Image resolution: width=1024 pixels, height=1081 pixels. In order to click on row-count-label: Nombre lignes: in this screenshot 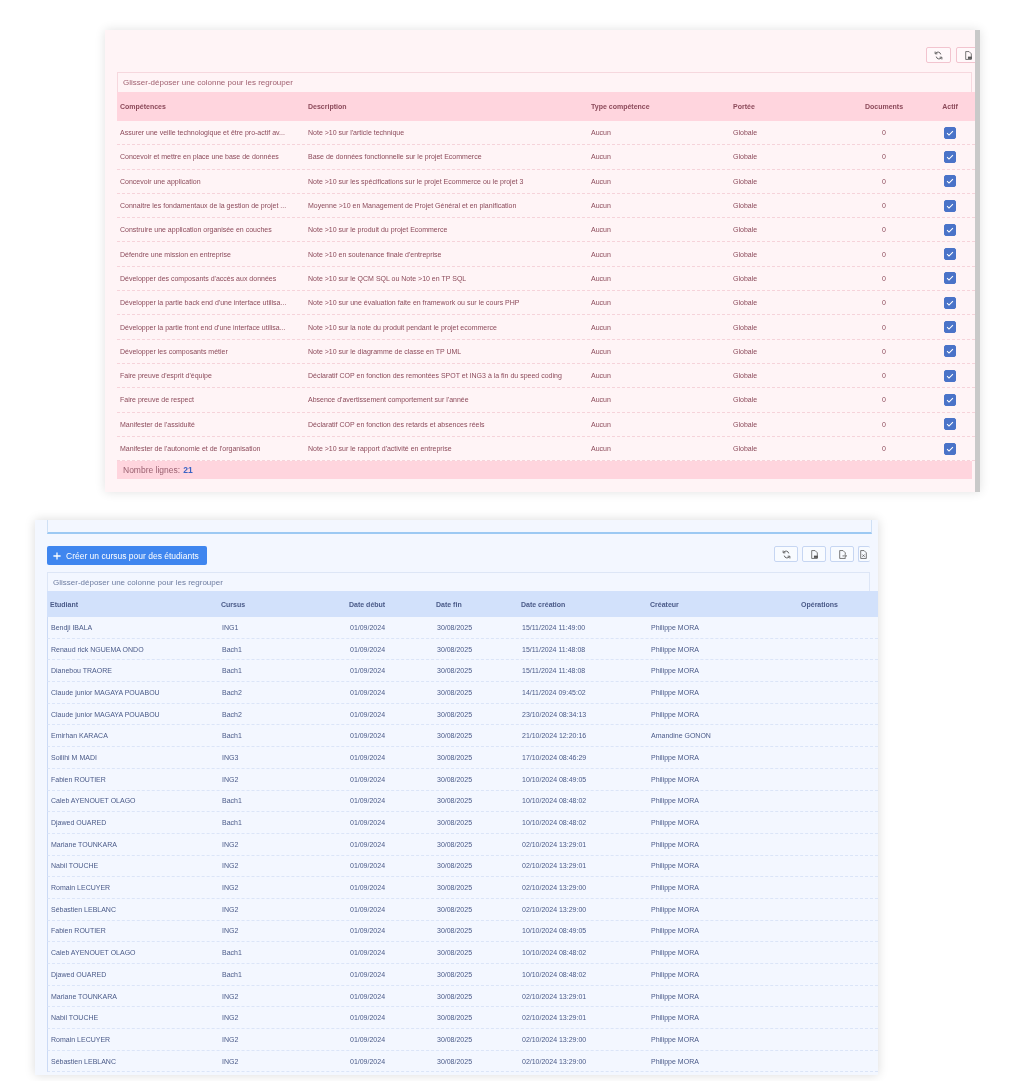, I will do `click(152, 470)`.